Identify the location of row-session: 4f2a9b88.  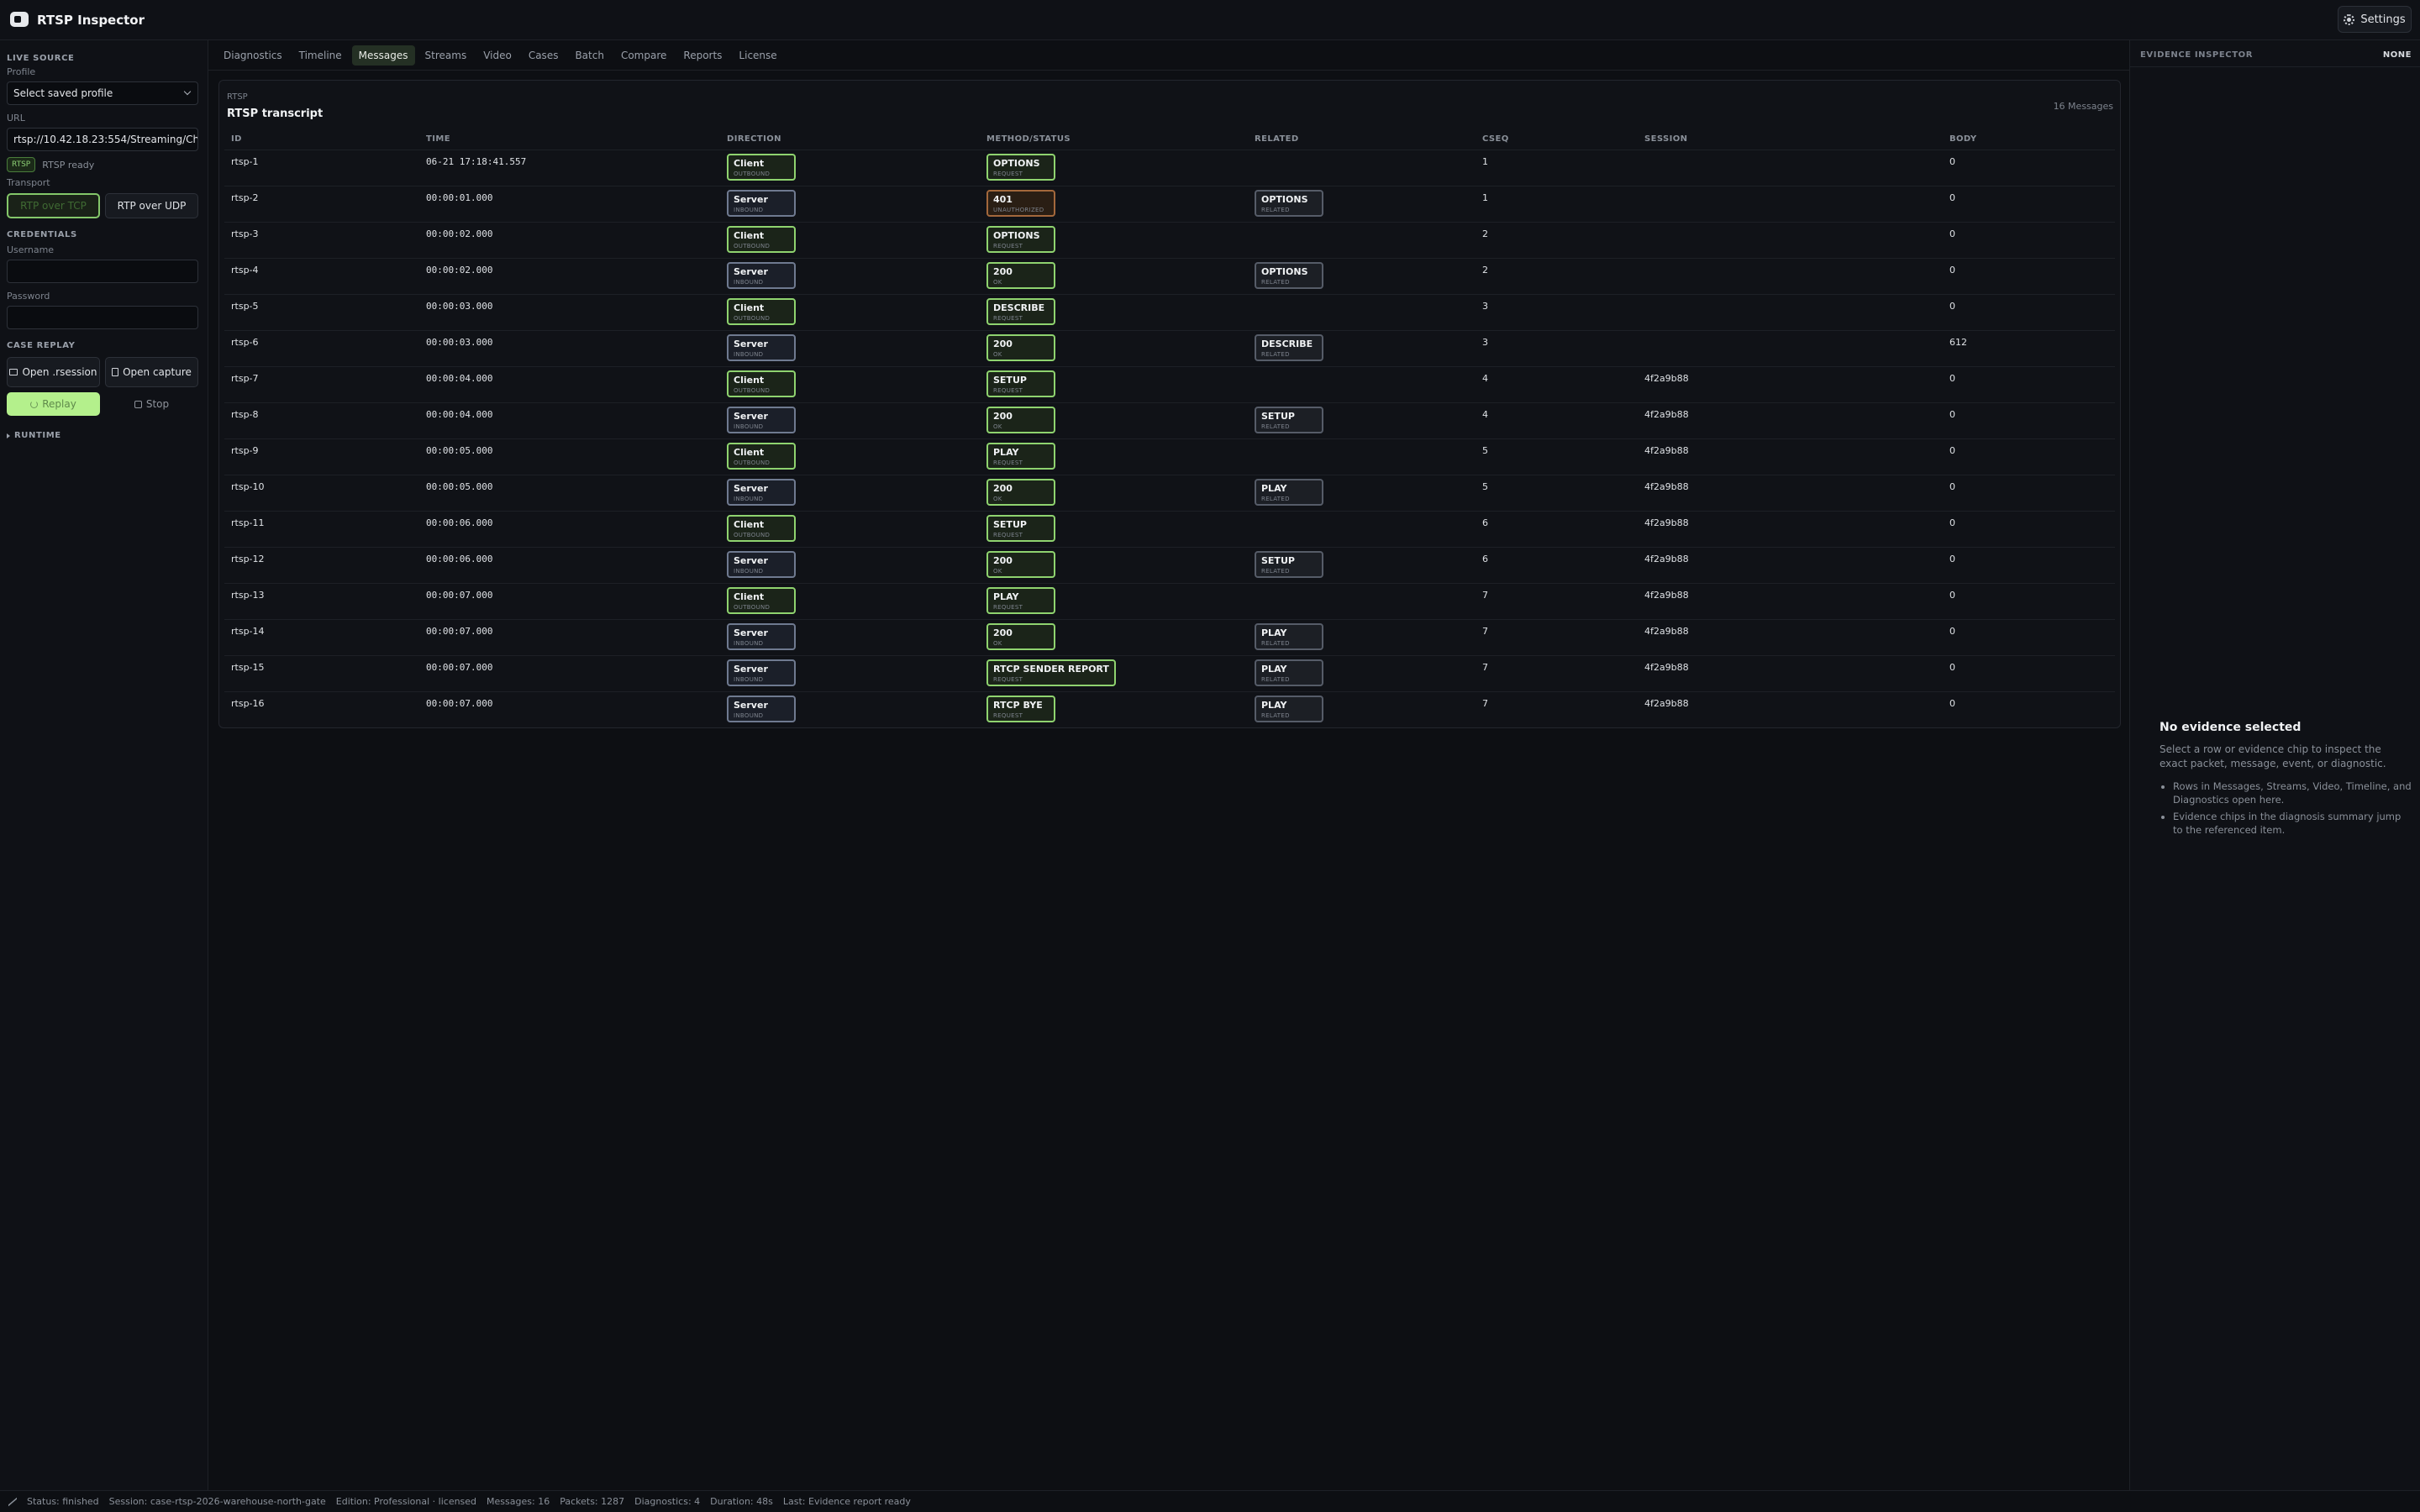
(1666, 703).